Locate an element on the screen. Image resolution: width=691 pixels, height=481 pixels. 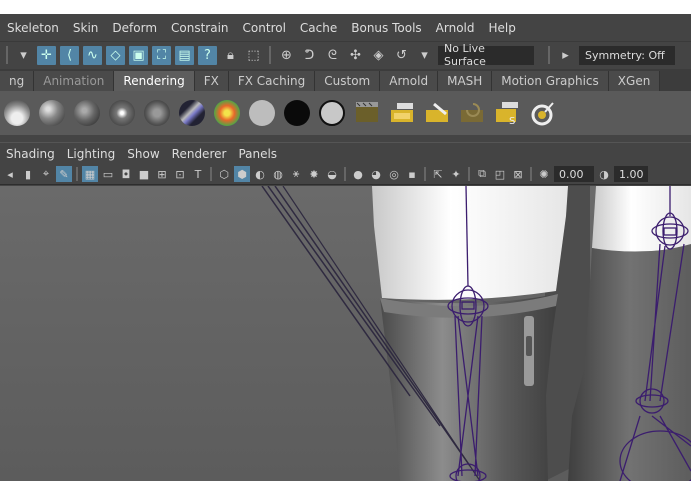
white-sphere-icon is located at coordinates (262, 113).